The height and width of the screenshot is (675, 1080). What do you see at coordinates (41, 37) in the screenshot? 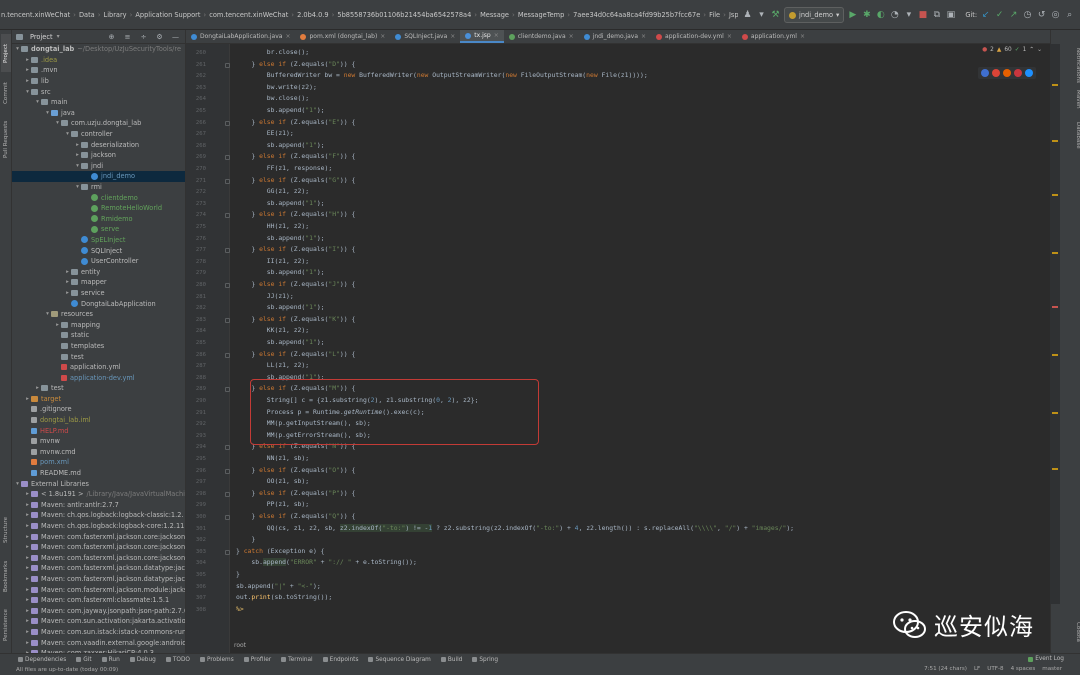
I see `project-panel-title: Project` at bounding box center [41, 37].